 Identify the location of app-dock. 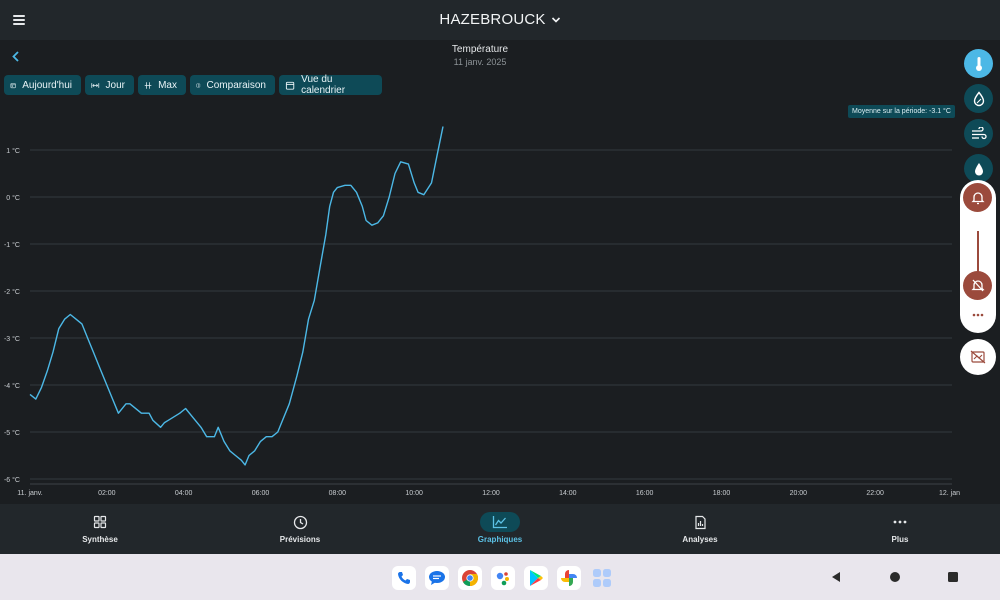
(503, 578).